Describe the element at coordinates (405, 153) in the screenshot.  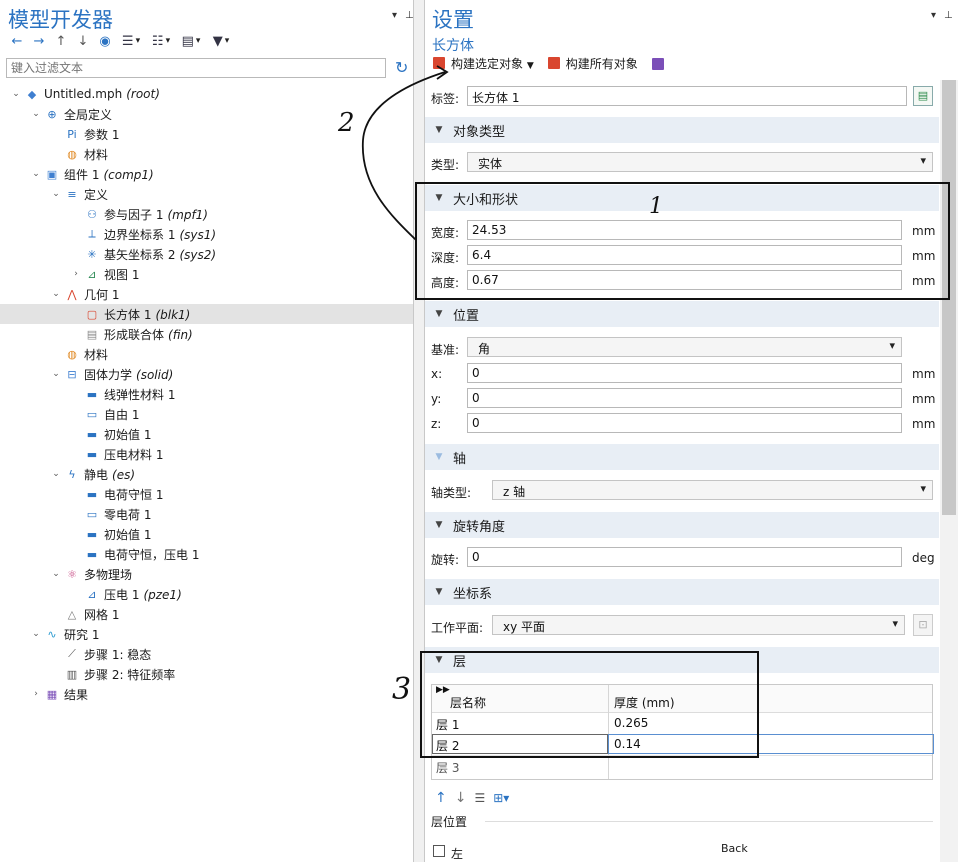
I see `annotation-arrow` at that location.